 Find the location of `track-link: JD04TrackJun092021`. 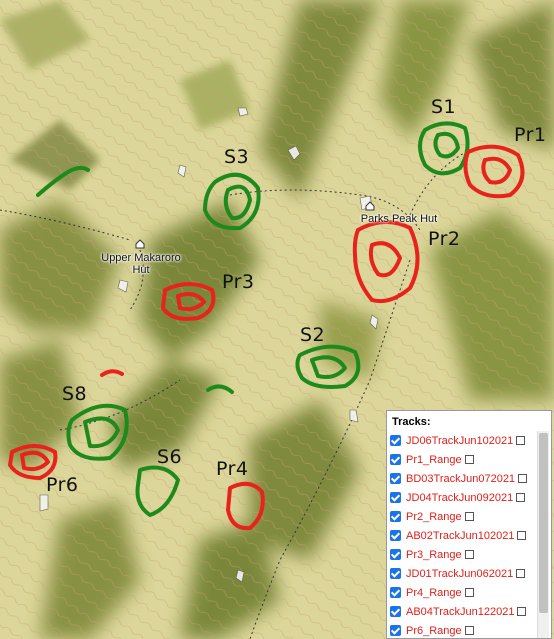

track-link: JD04TrackJun092021 is located at coordinates (459, 498).